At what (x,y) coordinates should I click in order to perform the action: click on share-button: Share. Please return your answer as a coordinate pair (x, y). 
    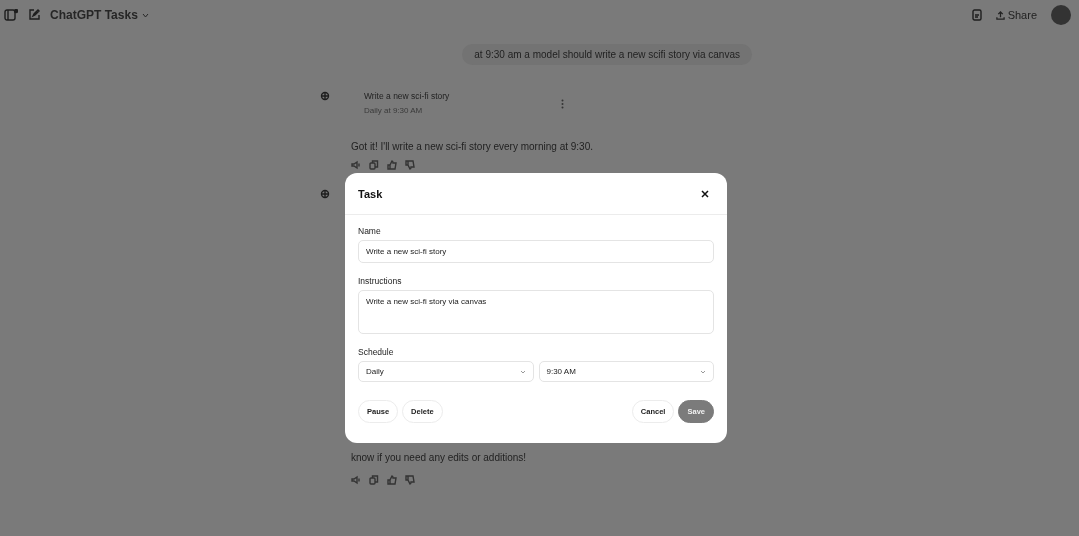
    Looking at the image, I should click on (1016, 15).